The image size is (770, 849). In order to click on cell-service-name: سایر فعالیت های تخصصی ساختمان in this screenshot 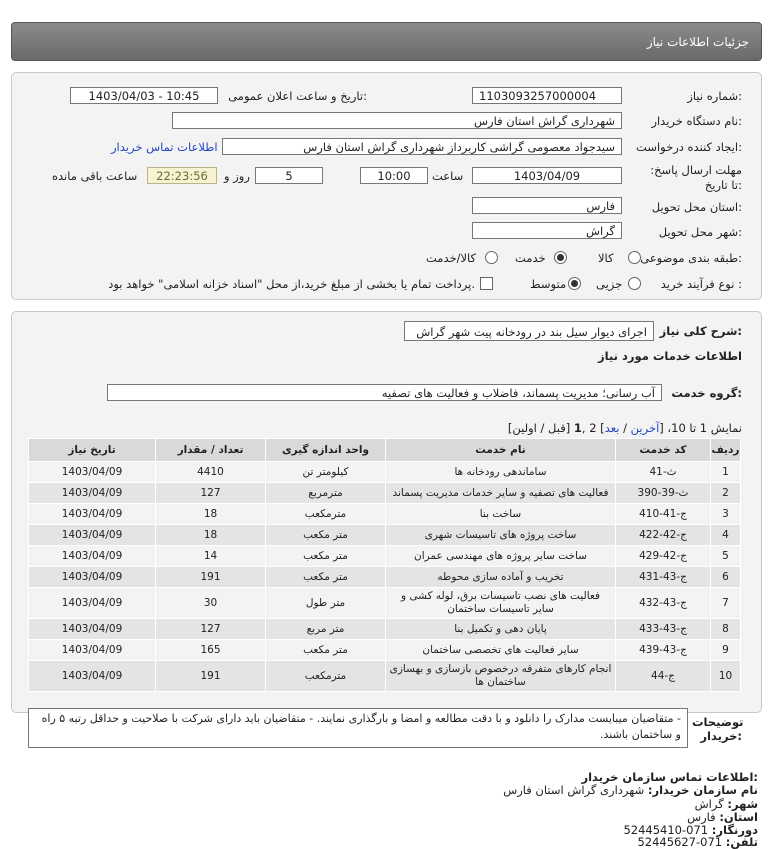, I will do `click(500, 650)`.